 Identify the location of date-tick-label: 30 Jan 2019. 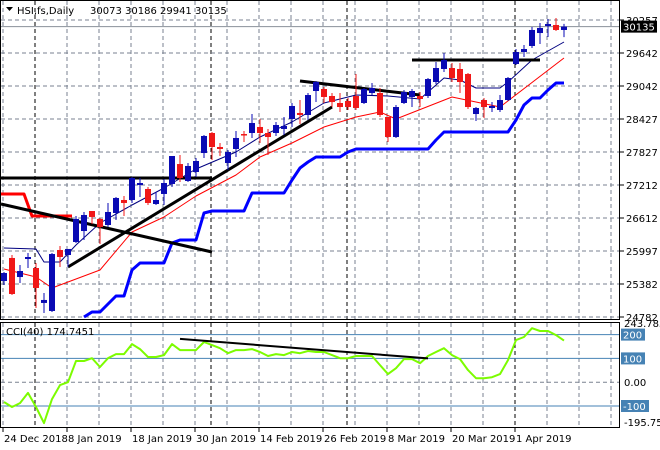
(226, 439).